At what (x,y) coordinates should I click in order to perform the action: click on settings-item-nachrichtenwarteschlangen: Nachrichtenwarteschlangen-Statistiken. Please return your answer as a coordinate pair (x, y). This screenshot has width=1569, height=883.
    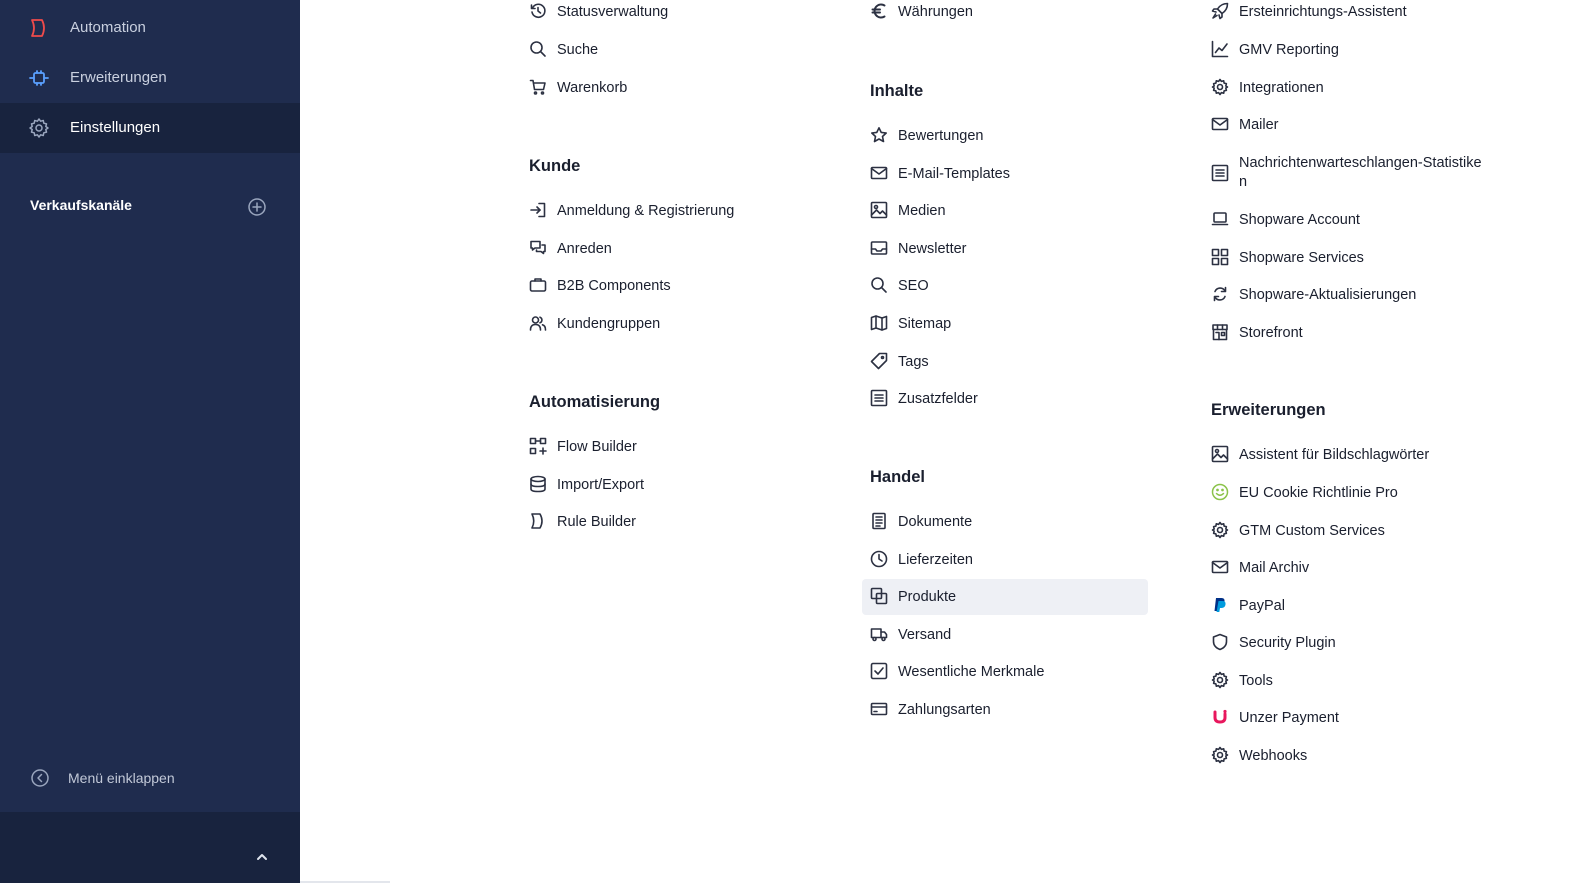
    Looking at the image, I should click on (1361, 174).